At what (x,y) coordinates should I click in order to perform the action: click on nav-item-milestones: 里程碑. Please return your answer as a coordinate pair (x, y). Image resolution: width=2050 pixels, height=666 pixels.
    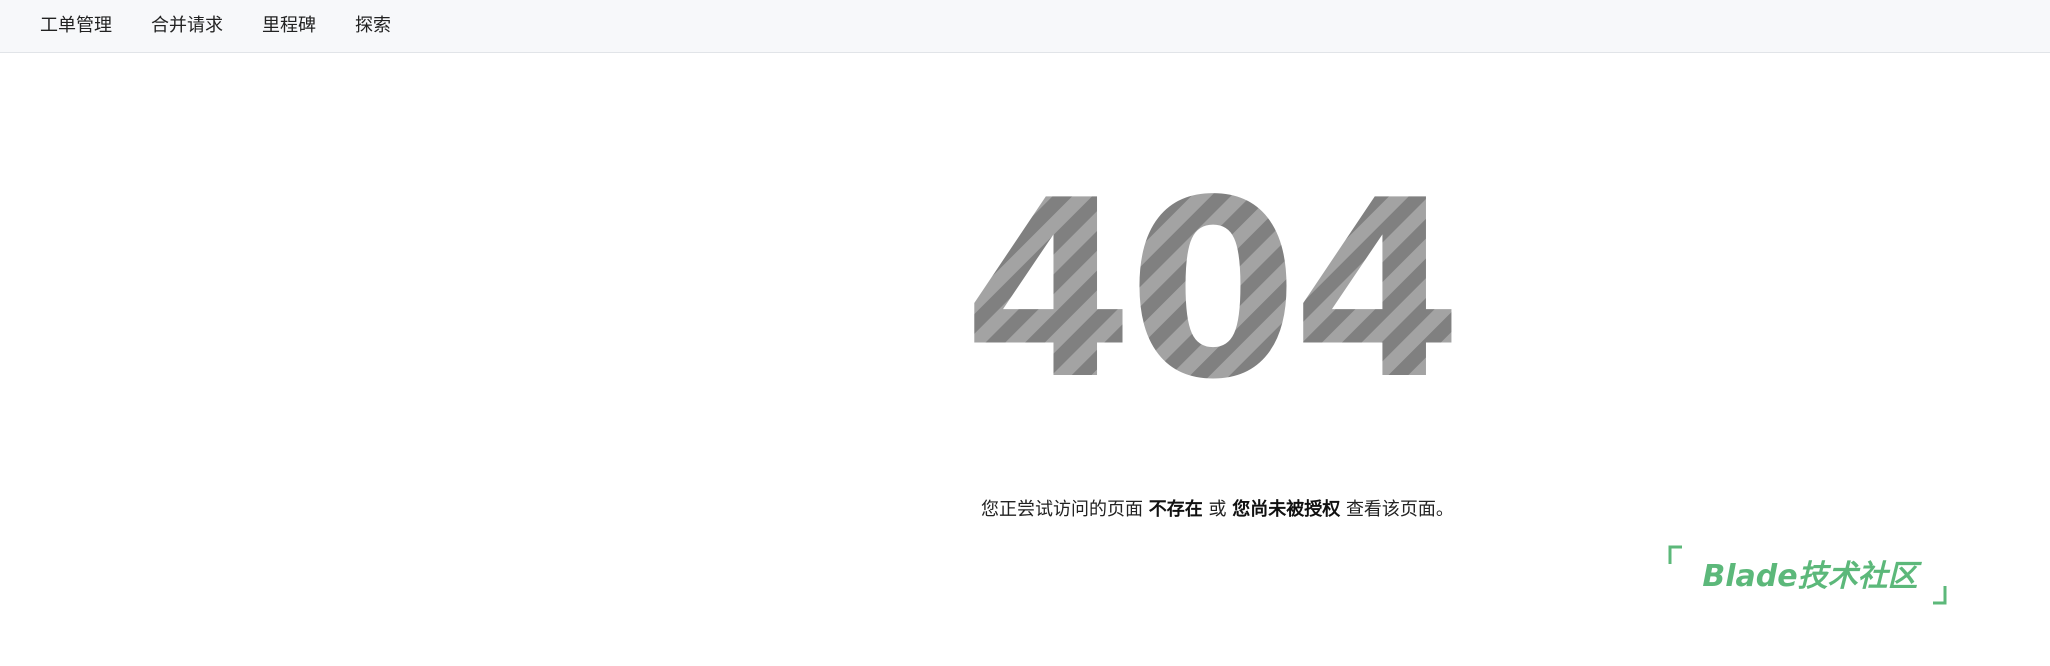
    Looking at the image, I should click on (289, 26).